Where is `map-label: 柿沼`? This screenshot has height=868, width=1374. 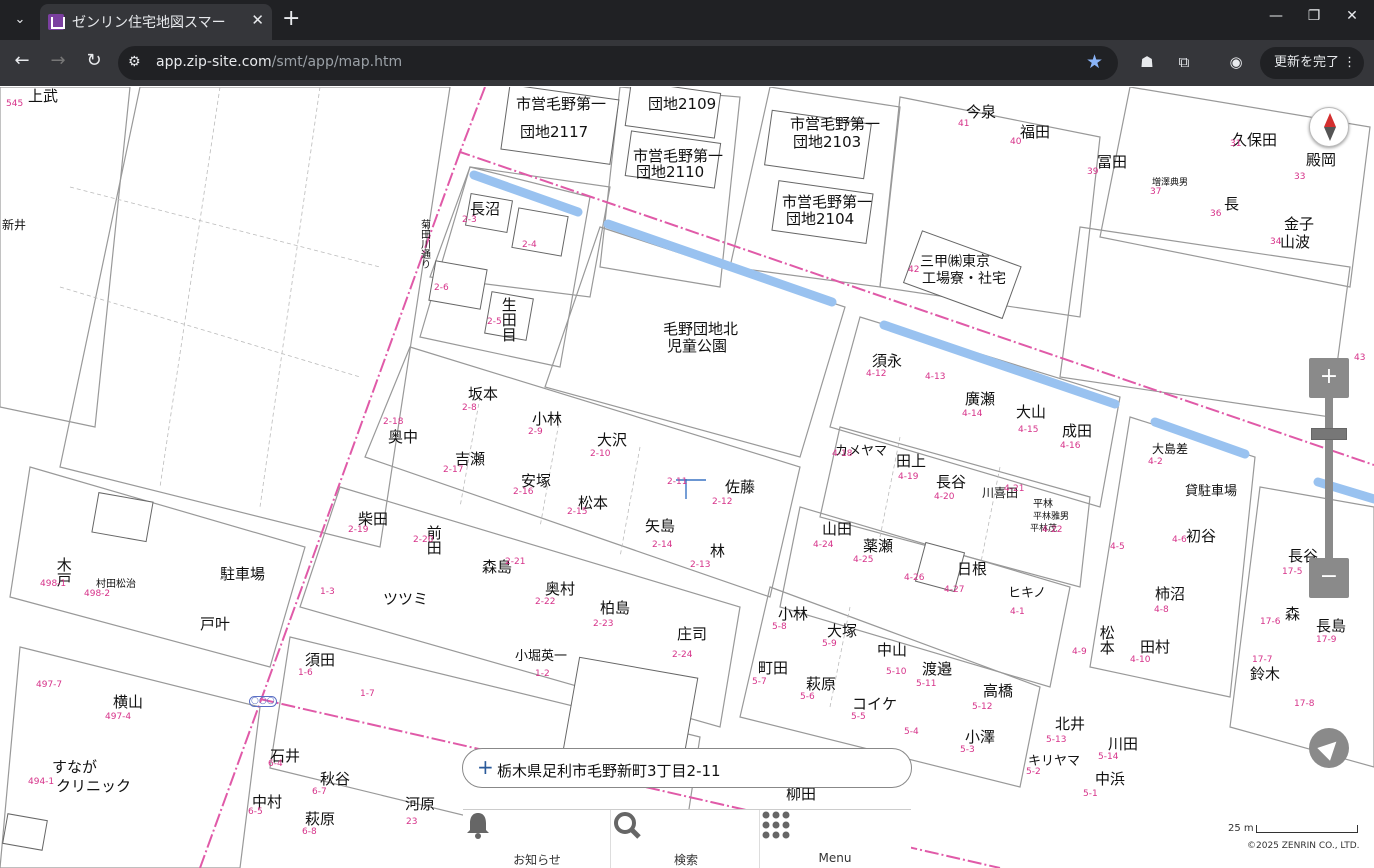 map-label: 柿沼 is located at coordinates (1170, 594).